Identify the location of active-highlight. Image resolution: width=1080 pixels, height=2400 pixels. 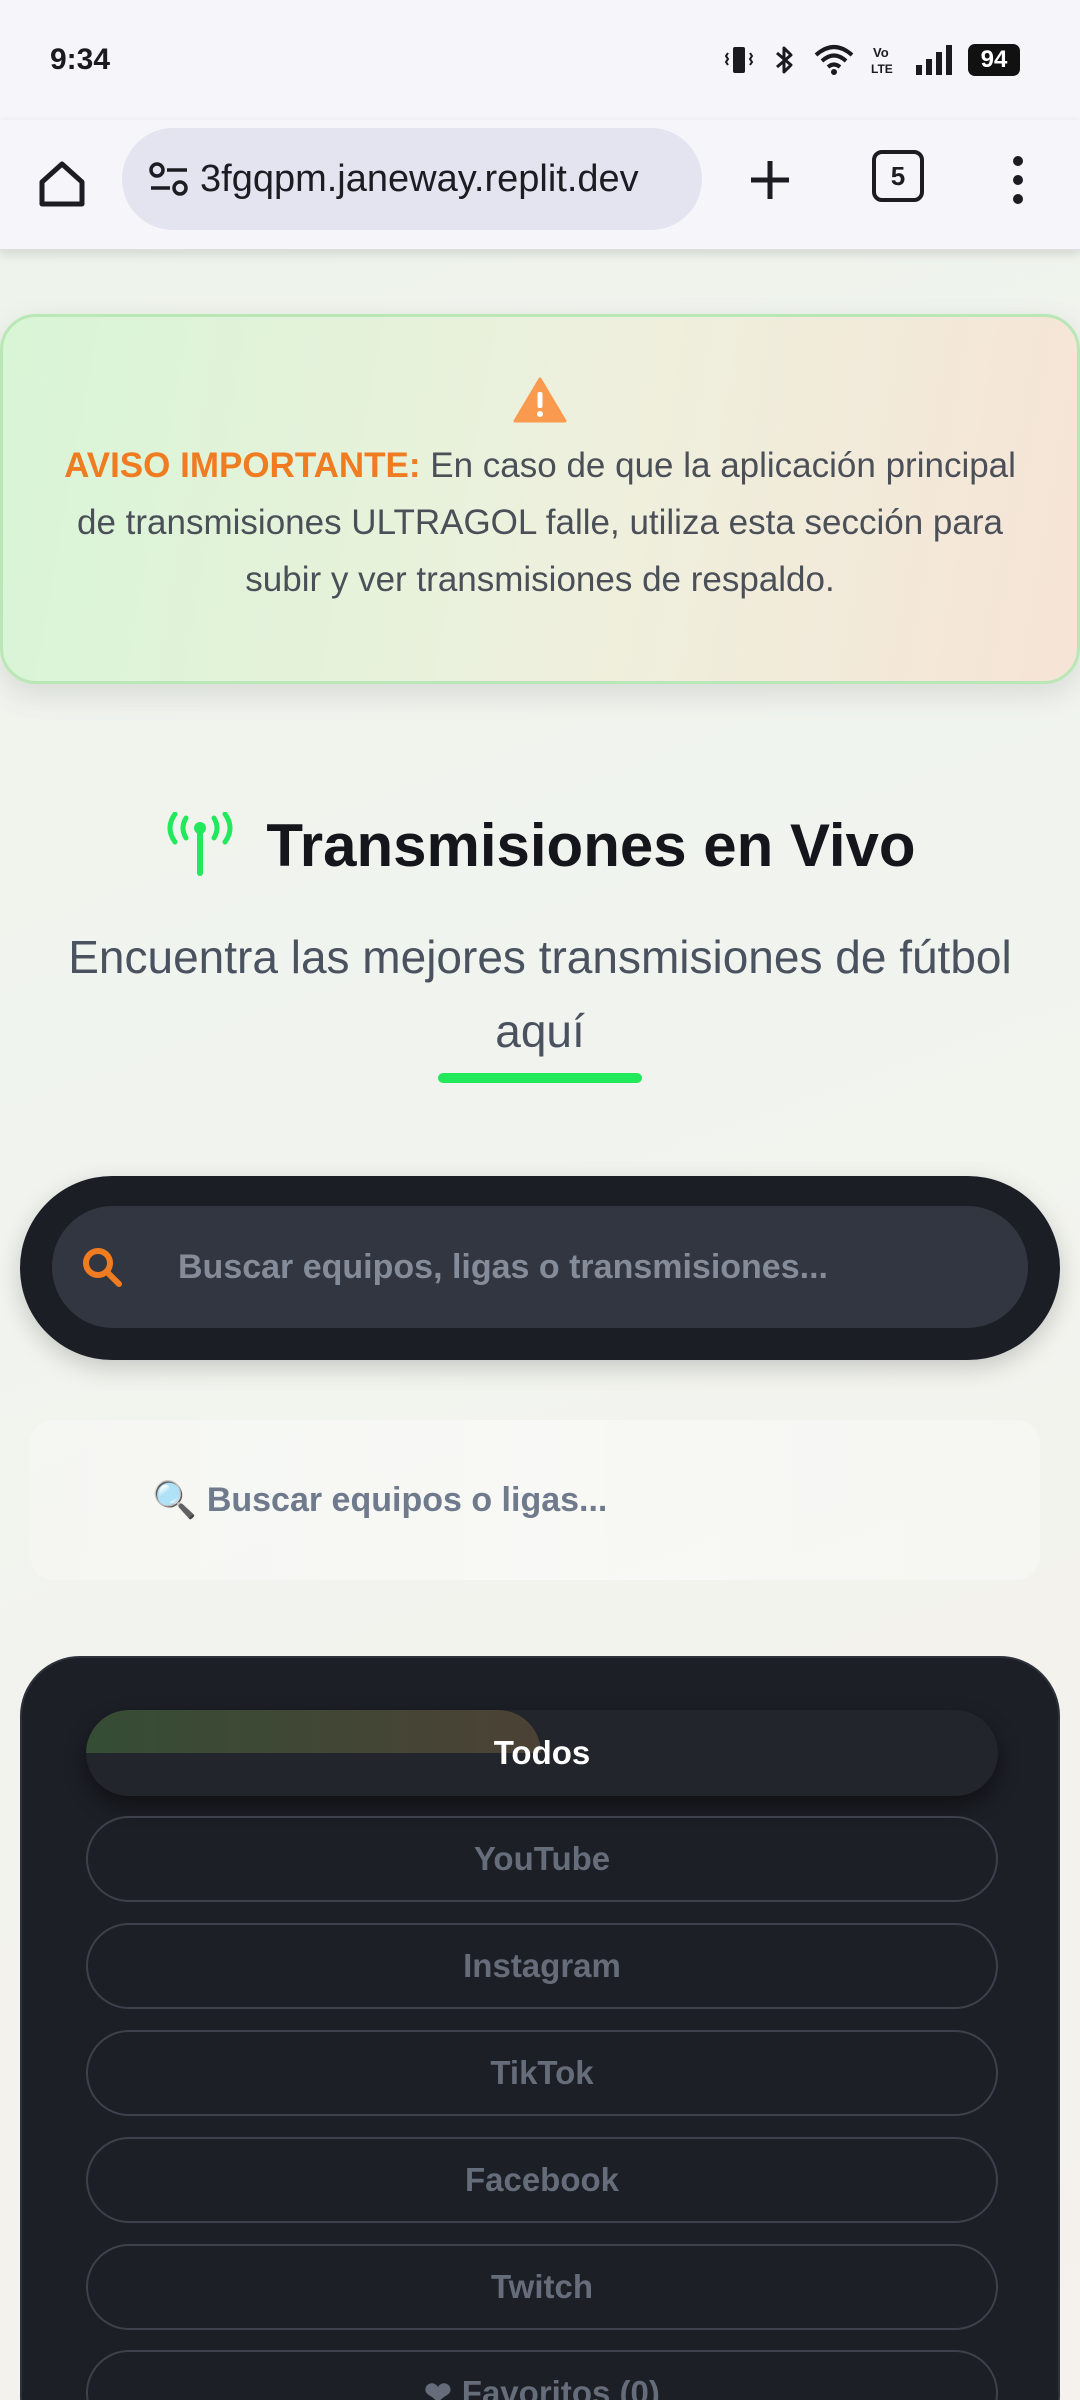
(313, 1731).